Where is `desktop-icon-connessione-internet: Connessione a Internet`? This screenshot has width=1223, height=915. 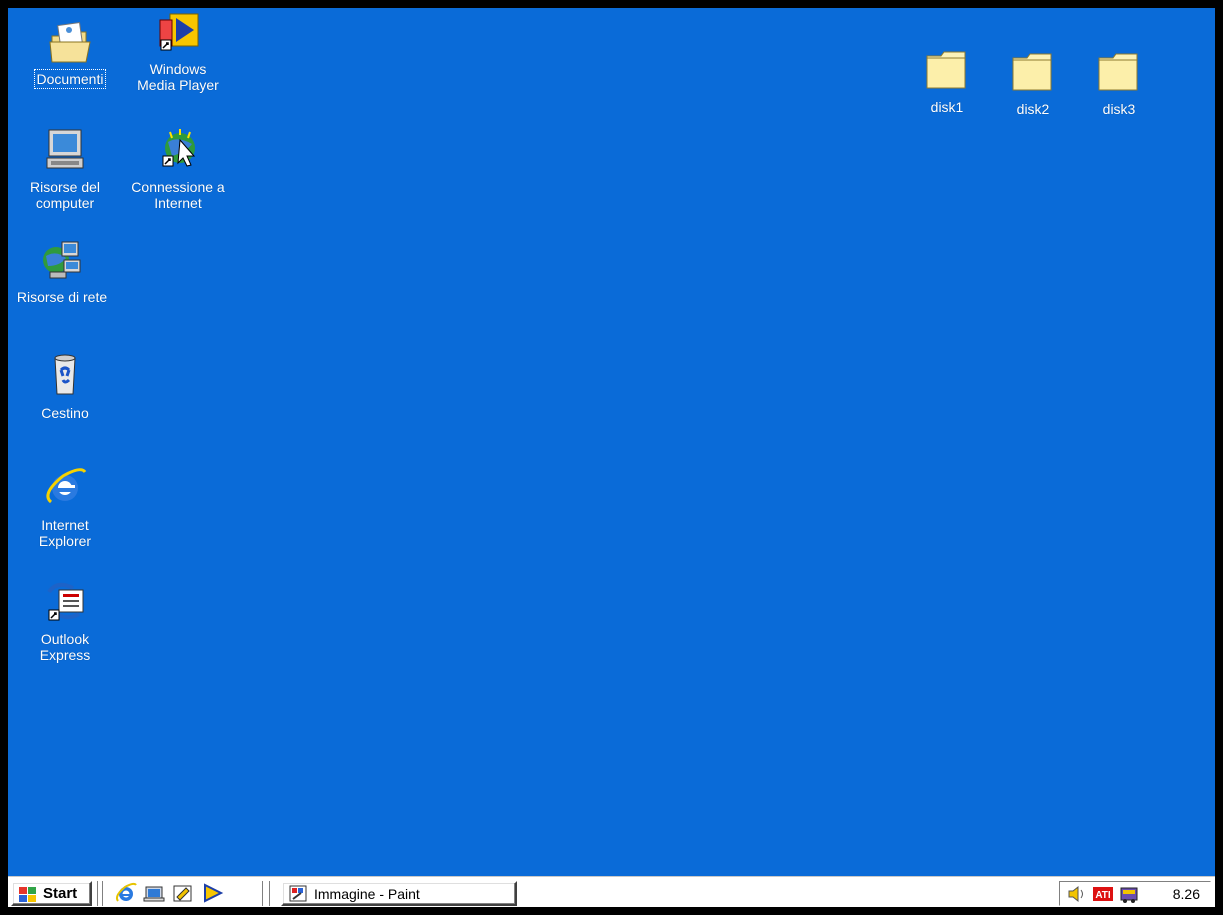 desktop-icon-connessione-internet: Connessione a Internet is located at coordinates (178, 169).